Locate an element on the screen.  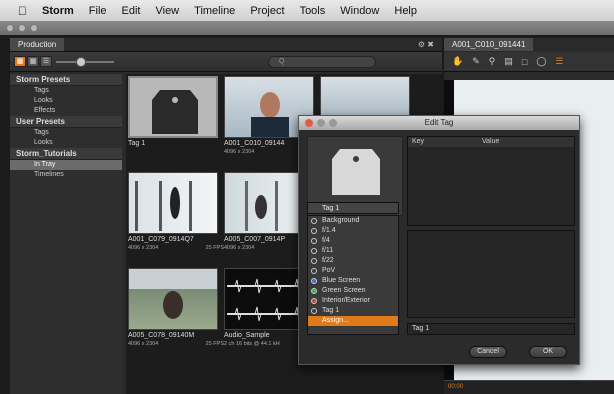
sidebar-item-looks: Looks is located at coordinates (66, 101).